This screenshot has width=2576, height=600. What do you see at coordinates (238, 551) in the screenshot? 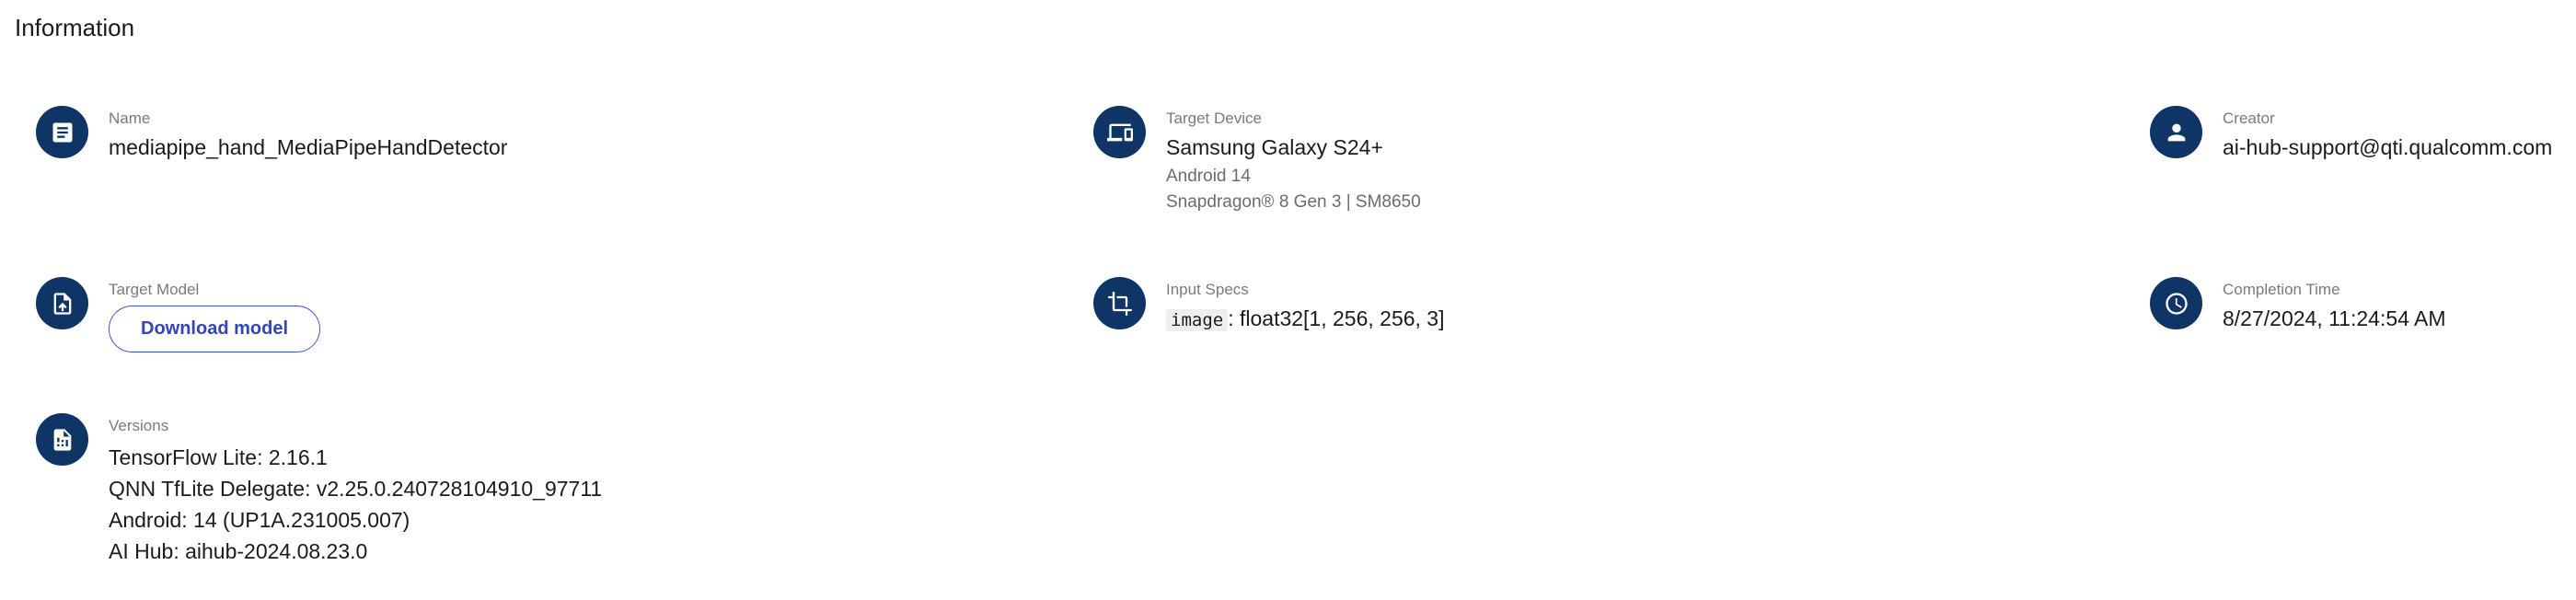
I see `version-line: AI Hub: aihub-2024.08.23.0` at bounding box center [238, 551].